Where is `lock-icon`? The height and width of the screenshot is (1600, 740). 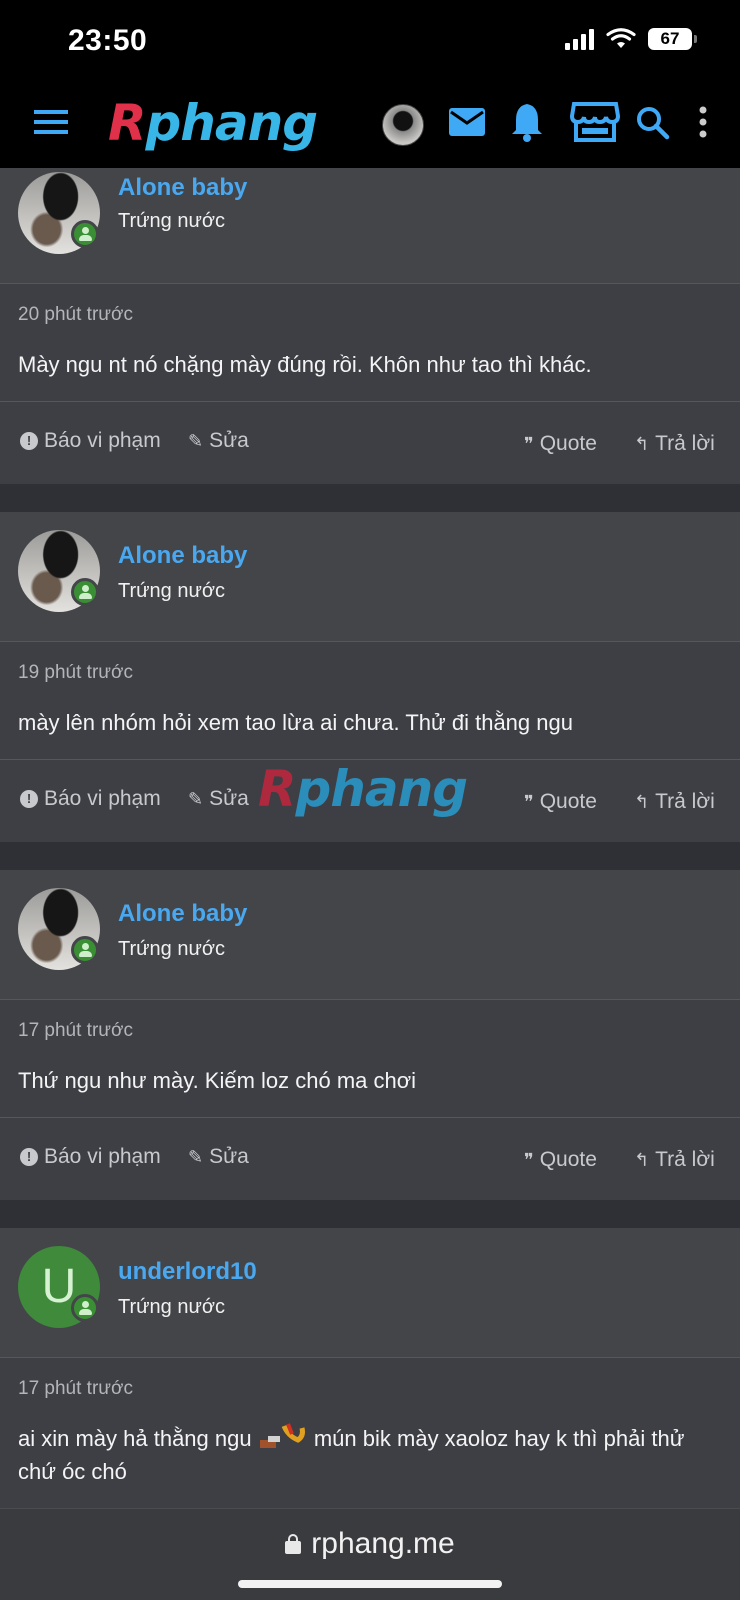
lock-icon is located at coordinates (293, 1544).